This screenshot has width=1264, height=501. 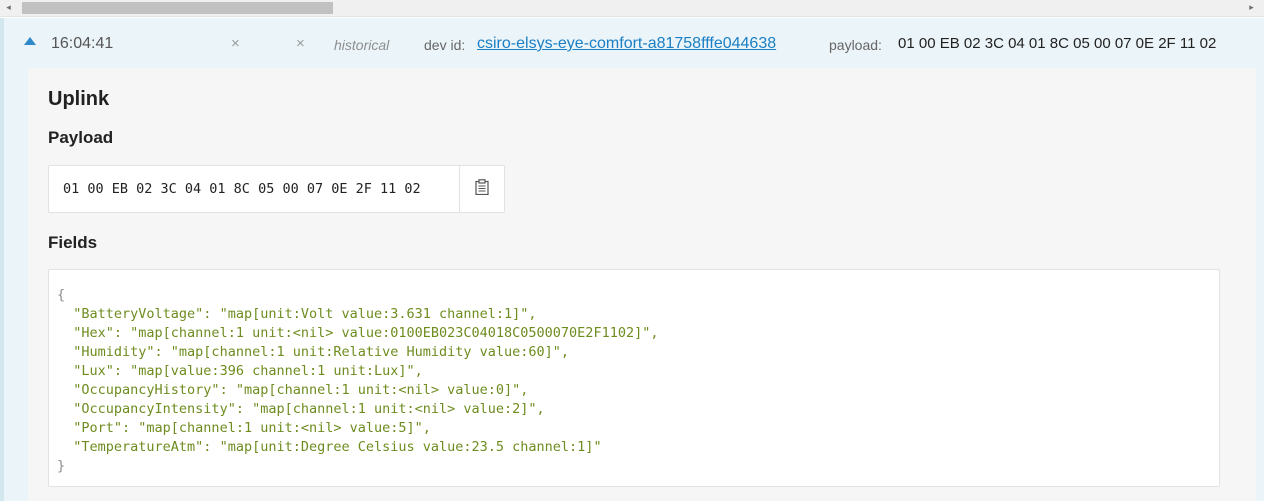 I want to click on json-open-brace: {, so click(x=61, y=295).